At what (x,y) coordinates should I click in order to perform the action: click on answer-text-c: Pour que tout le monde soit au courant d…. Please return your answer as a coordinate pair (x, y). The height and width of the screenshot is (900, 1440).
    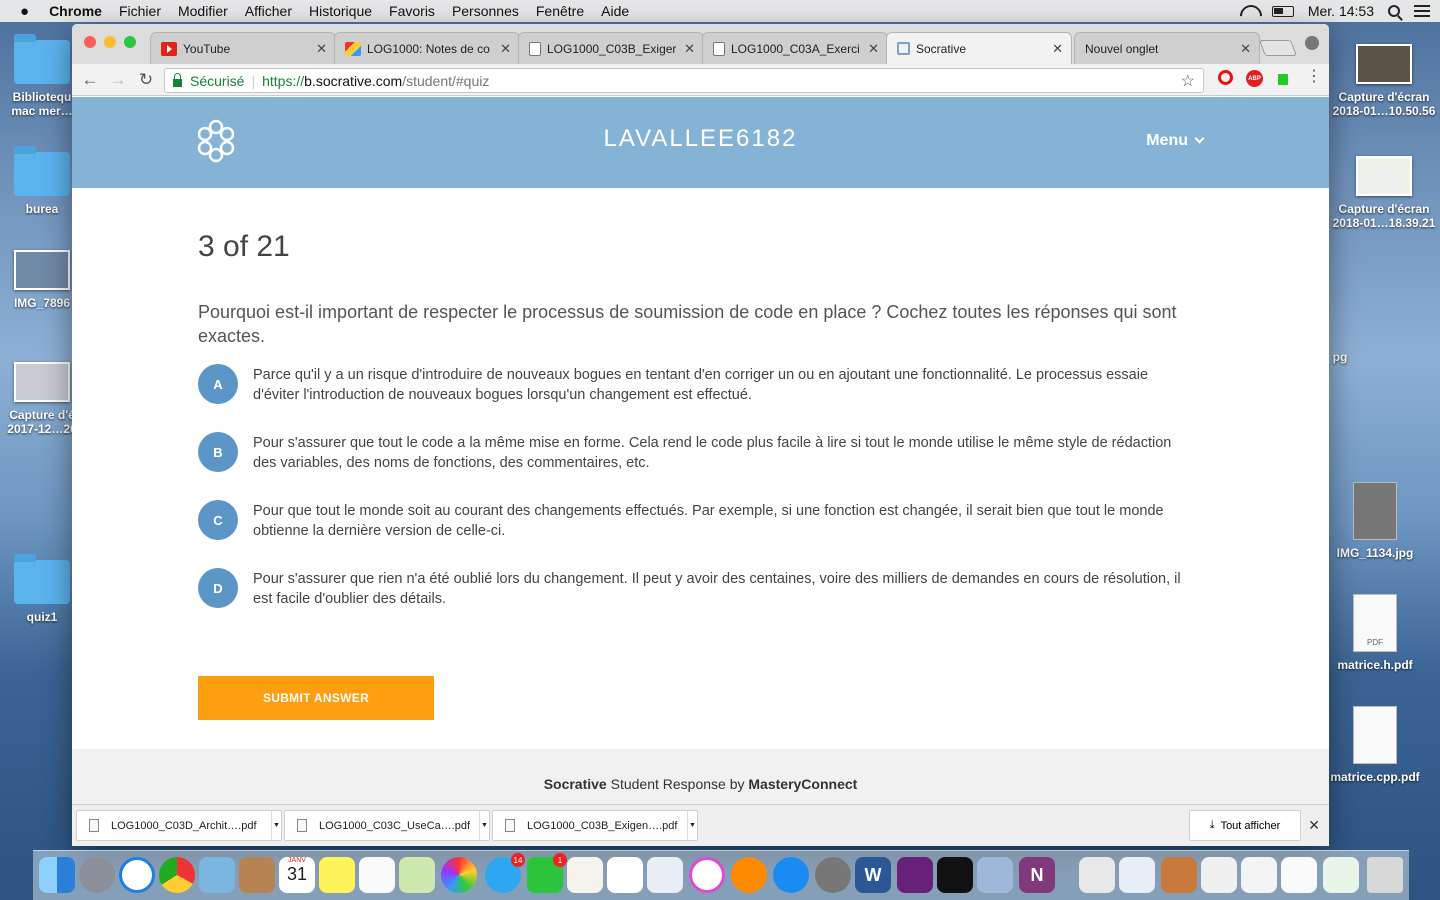
    Looking at the image, I should click on (725, 521).